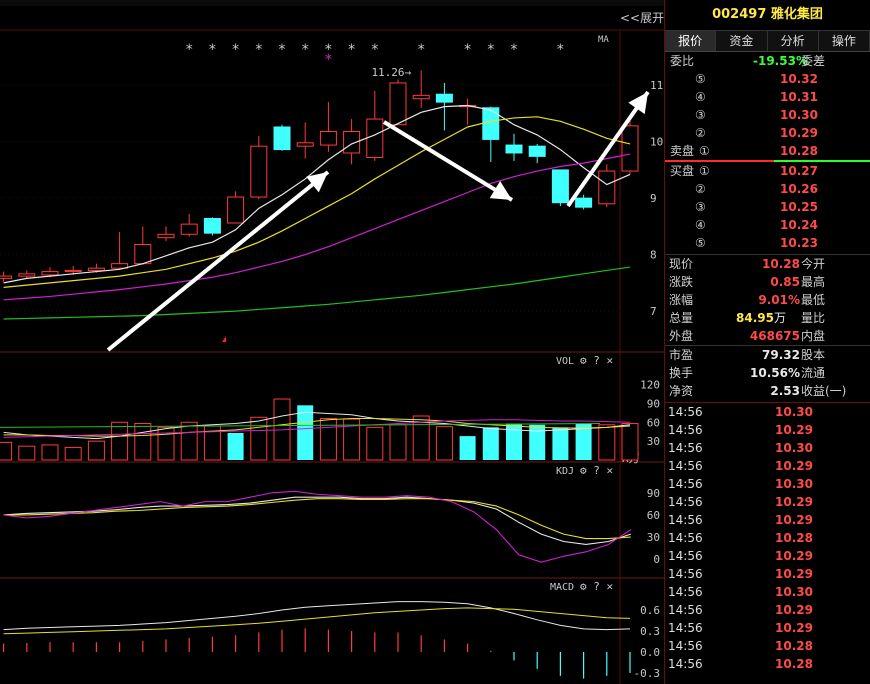  What do you see at coordinates (681, 336) in the screenshot?
I see `waipan-label: 外盘` at bounding box center [681, 336].